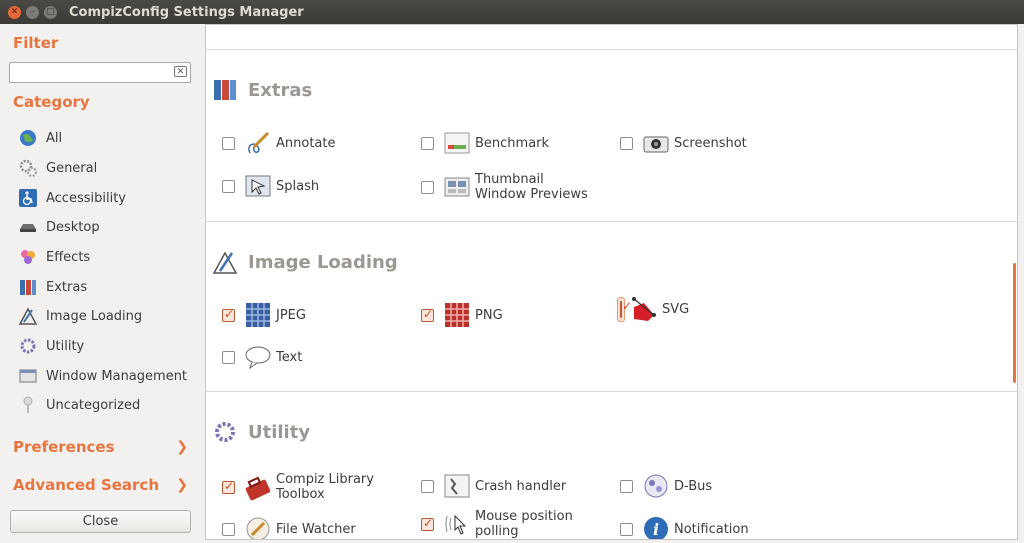 This screenshot has width=1024, height=543. I want to click on plugin-svg: SVG, so click(653, 309).